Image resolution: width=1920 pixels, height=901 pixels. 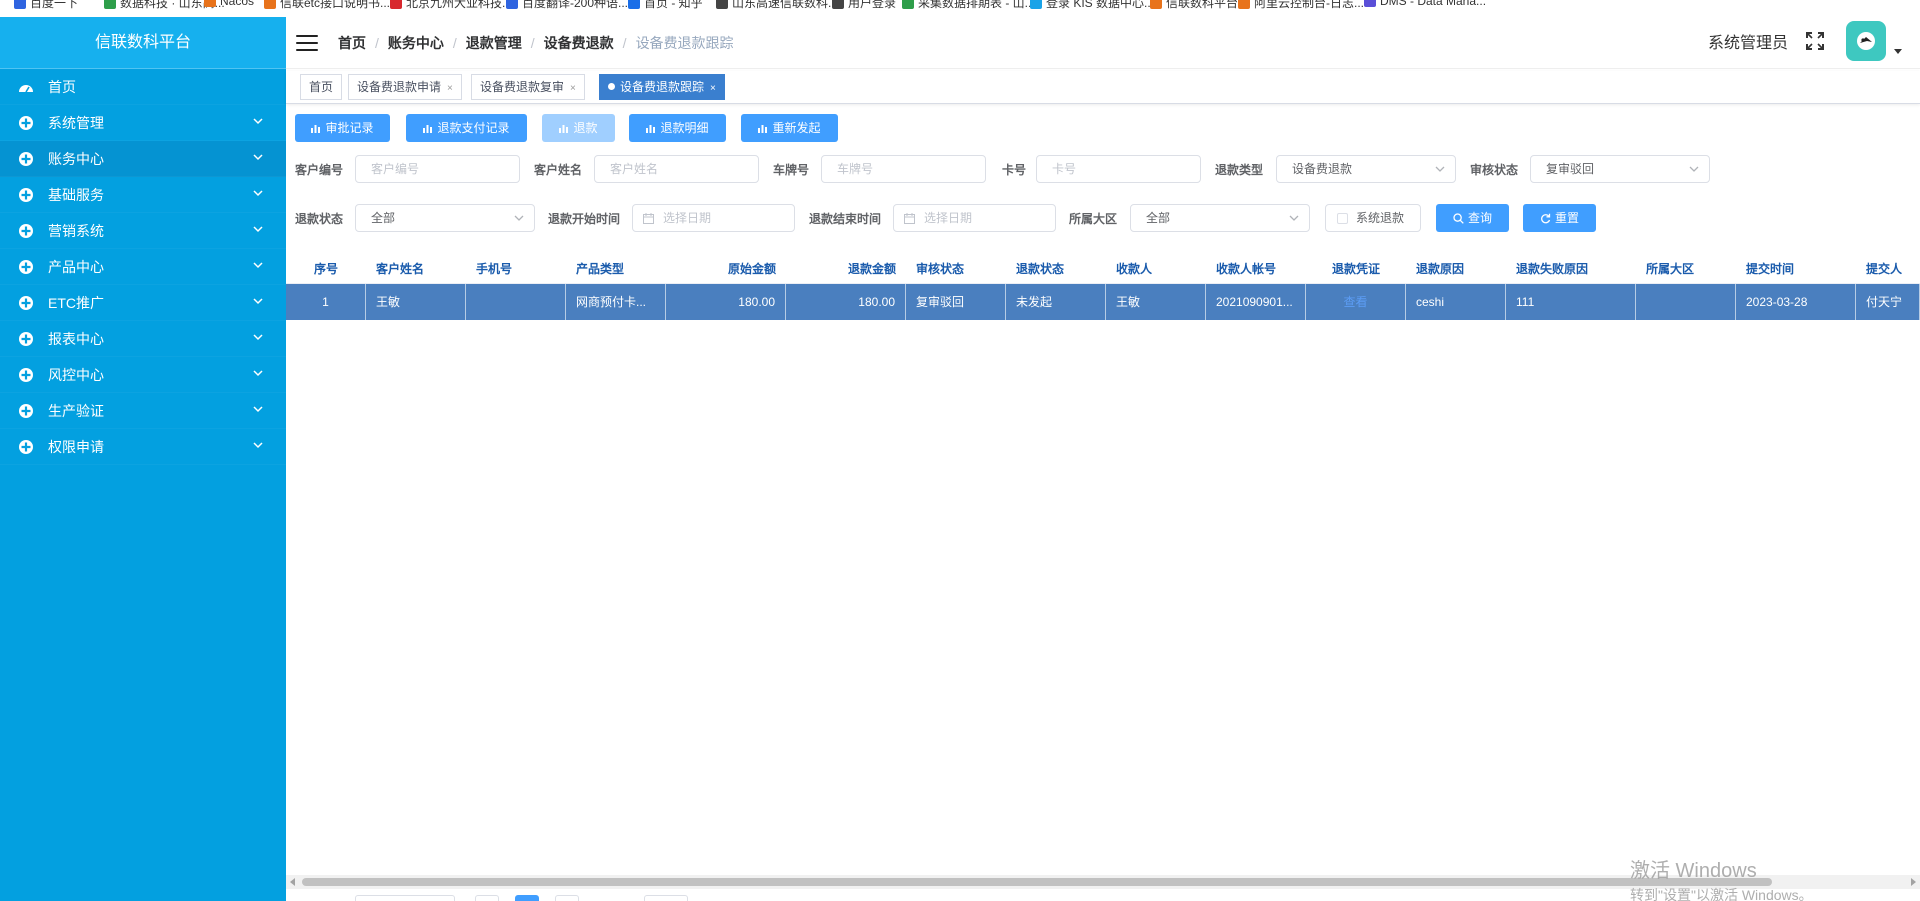 What do you see at coordinates (1056, 269) in the screenshot?
I see `table-header-cell: 退款状态` at bounding box center [1056, 269].